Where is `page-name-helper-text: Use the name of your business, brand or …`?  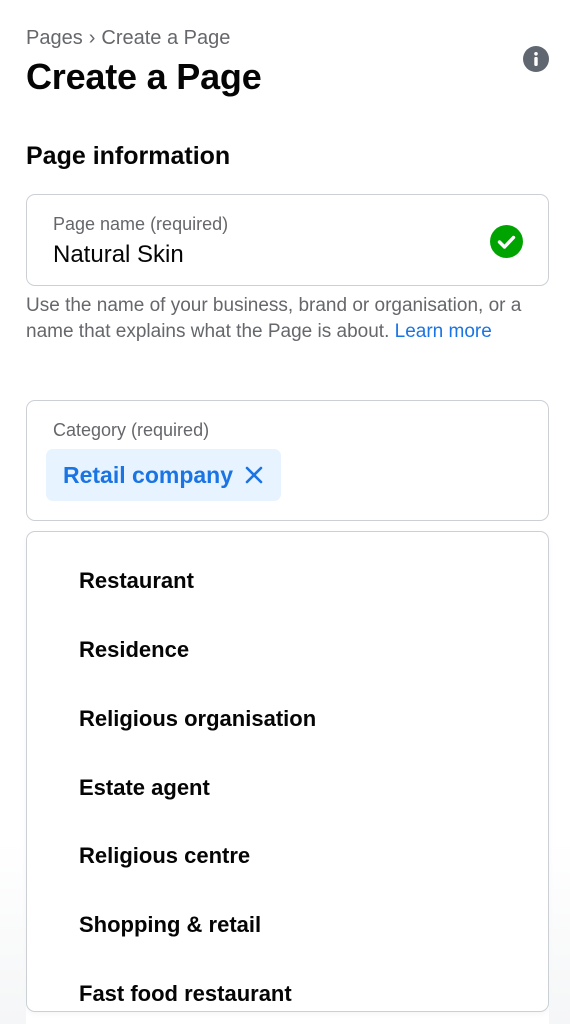 page-name-helper-text: Use the name of your business, brand or … is located at coordinates (291, 319).